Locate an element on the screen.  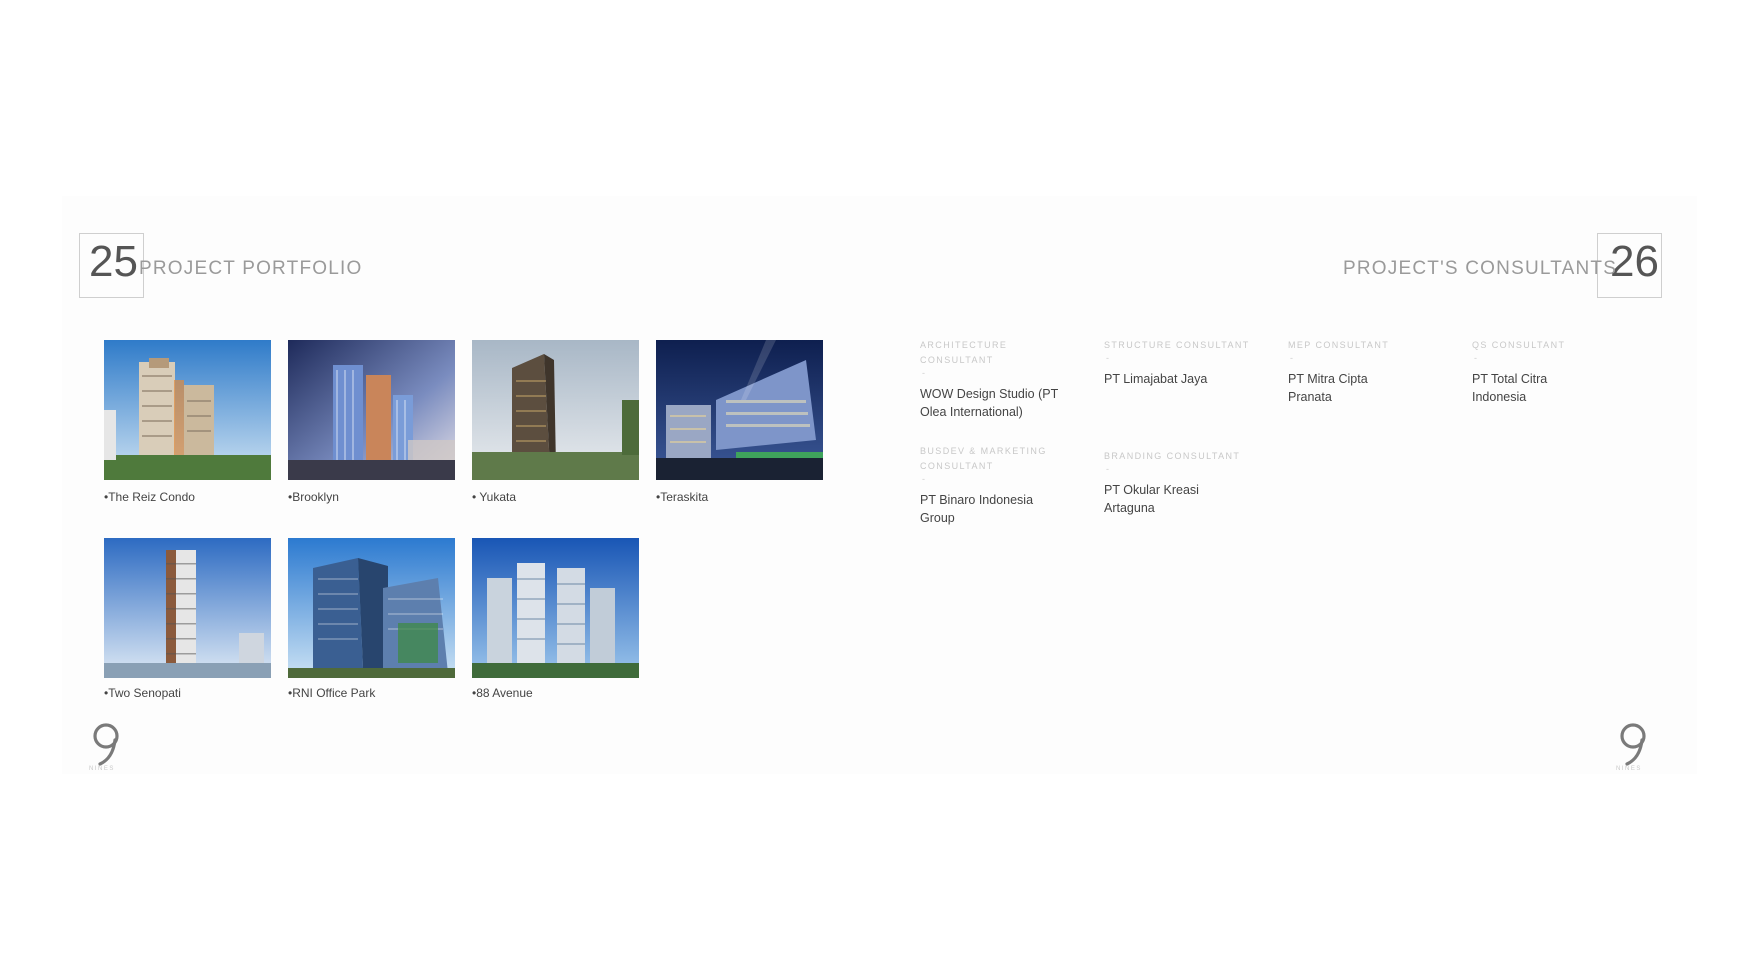
project-caption: •88 Avenue is located at coordinates (502, 693).